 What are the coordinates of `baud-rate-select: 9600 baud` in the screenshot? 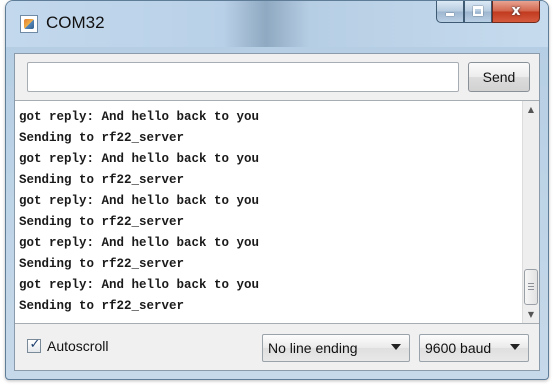 It's located at (474, 348).